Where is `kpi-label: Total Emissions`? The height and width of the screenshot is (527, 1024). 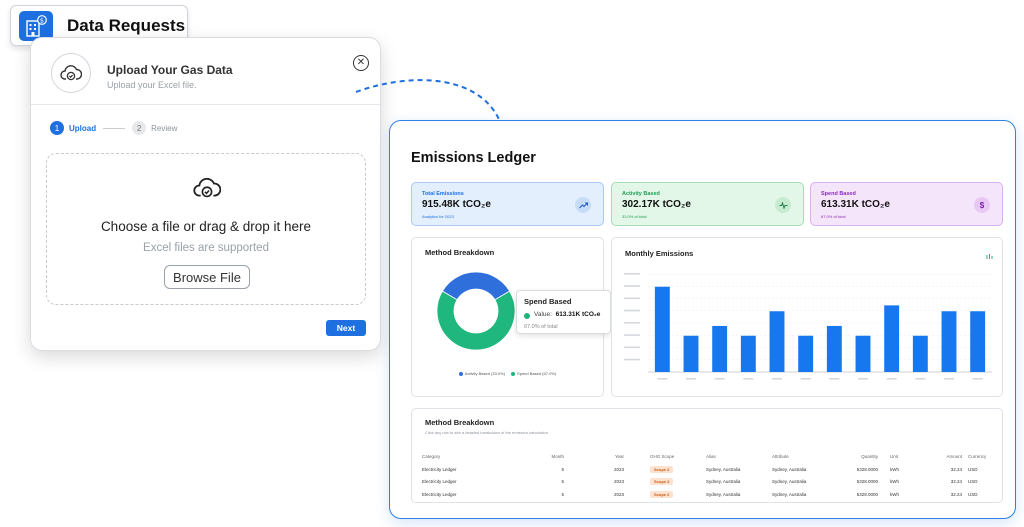 kpi-label: Total Emissions is located at coordinates (443, 194).